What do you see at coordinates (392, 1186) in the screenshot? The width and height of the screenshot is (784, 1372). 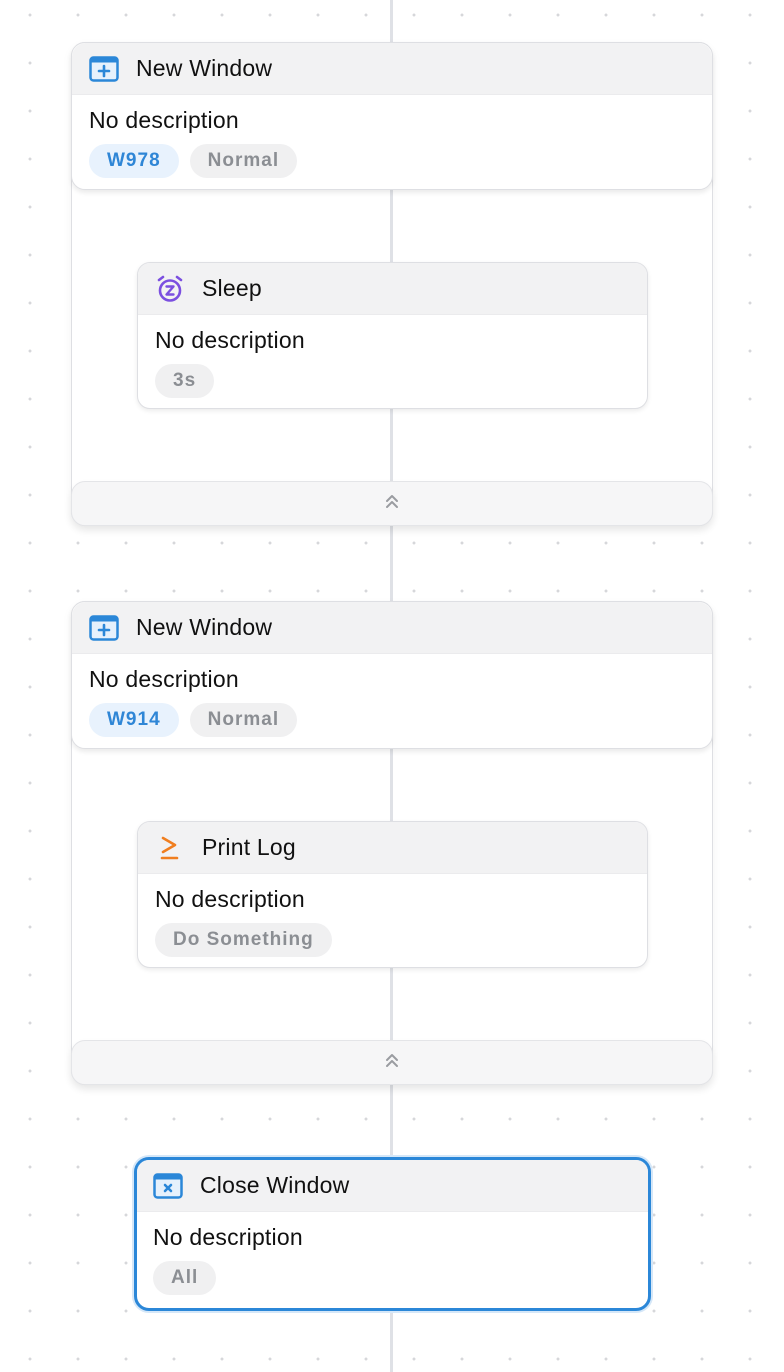 I see `node-header: Close Window` at bounding box center [392, 1186].